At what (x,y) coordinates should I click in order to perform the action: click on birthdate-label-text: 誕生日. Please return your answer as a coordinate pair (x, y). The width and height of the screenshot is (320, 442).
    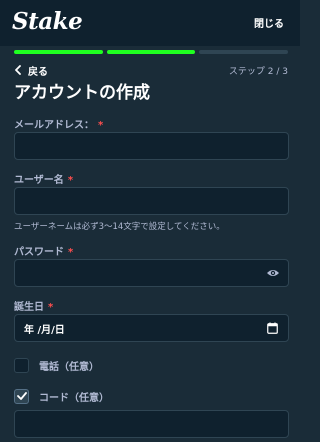
    Looking at the image, I should click on (29, 307).